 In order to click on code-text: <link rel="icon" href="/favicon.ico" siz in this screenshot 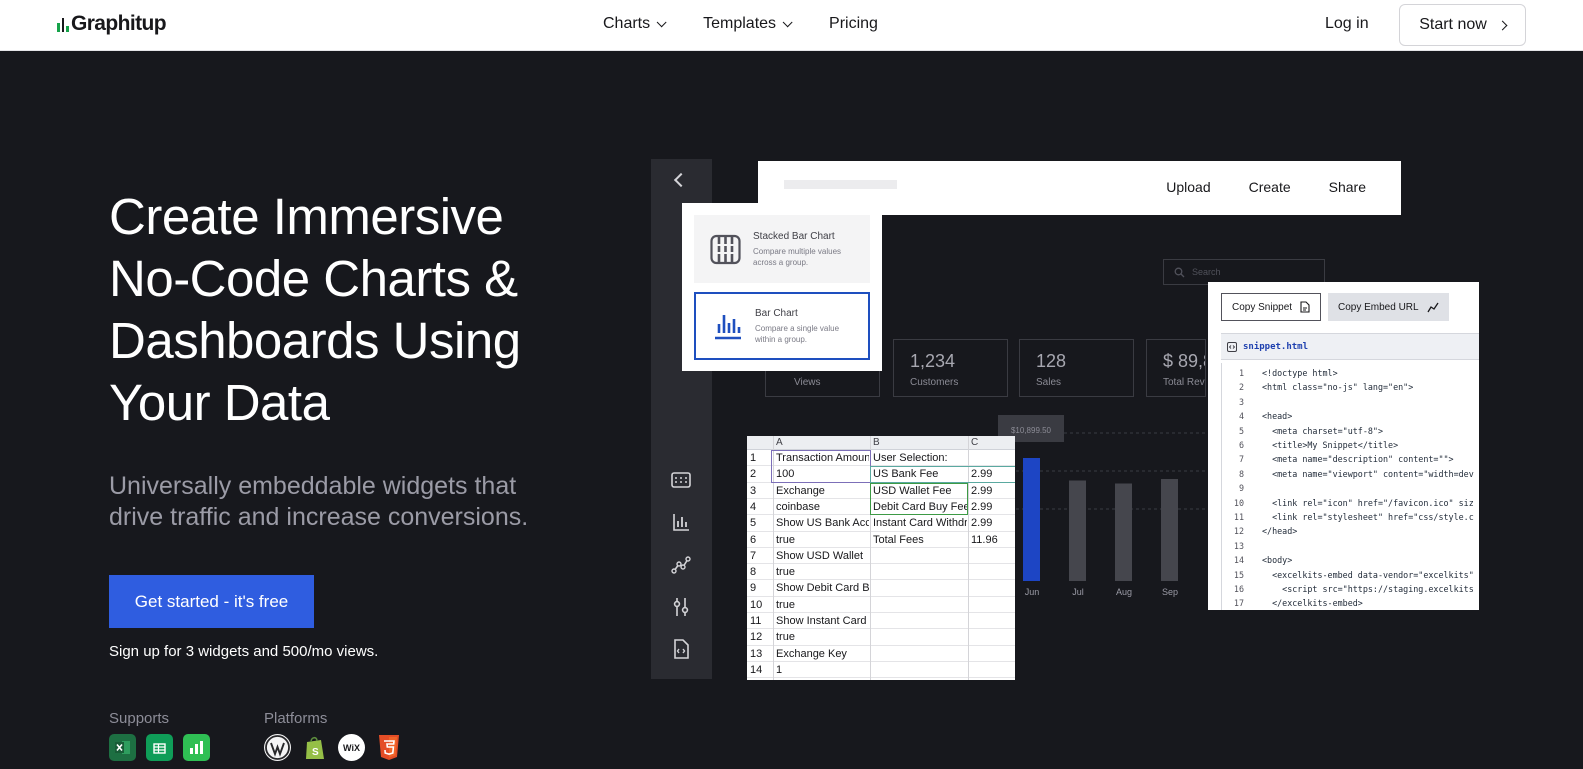, I will do `click(1368, 502)`.